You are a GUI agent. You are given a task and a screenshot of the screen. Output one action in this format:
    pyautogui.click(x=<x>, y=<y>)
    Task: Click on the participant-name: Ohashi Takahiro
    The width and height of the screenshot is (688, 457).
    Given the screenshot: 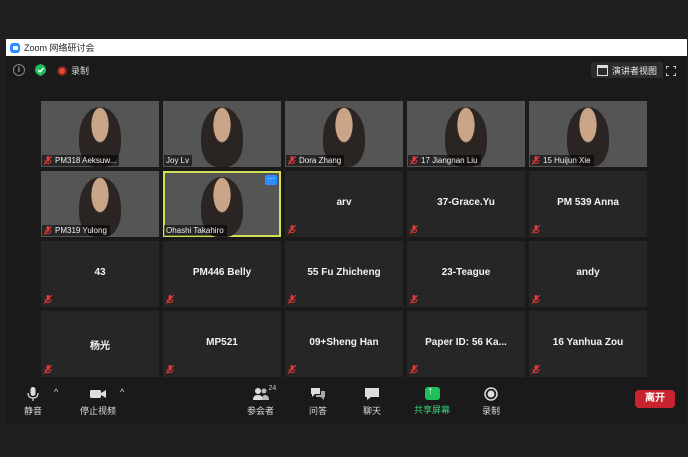 What is the action you would take?
    pyautogui.click(x=195, y=230)
    